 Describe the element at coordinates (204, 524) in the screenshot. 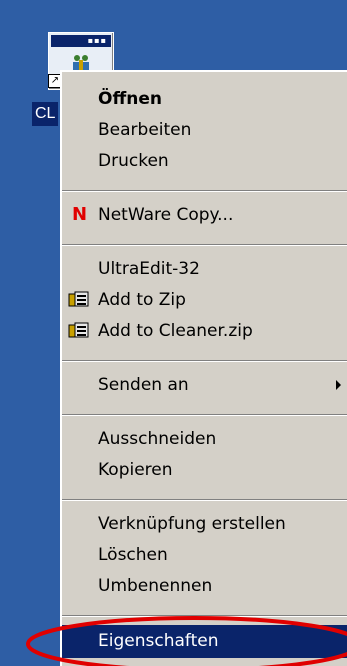

I see `menu-item-verknuepfung-erstellen: Verknüpfung erstellen` at that location.